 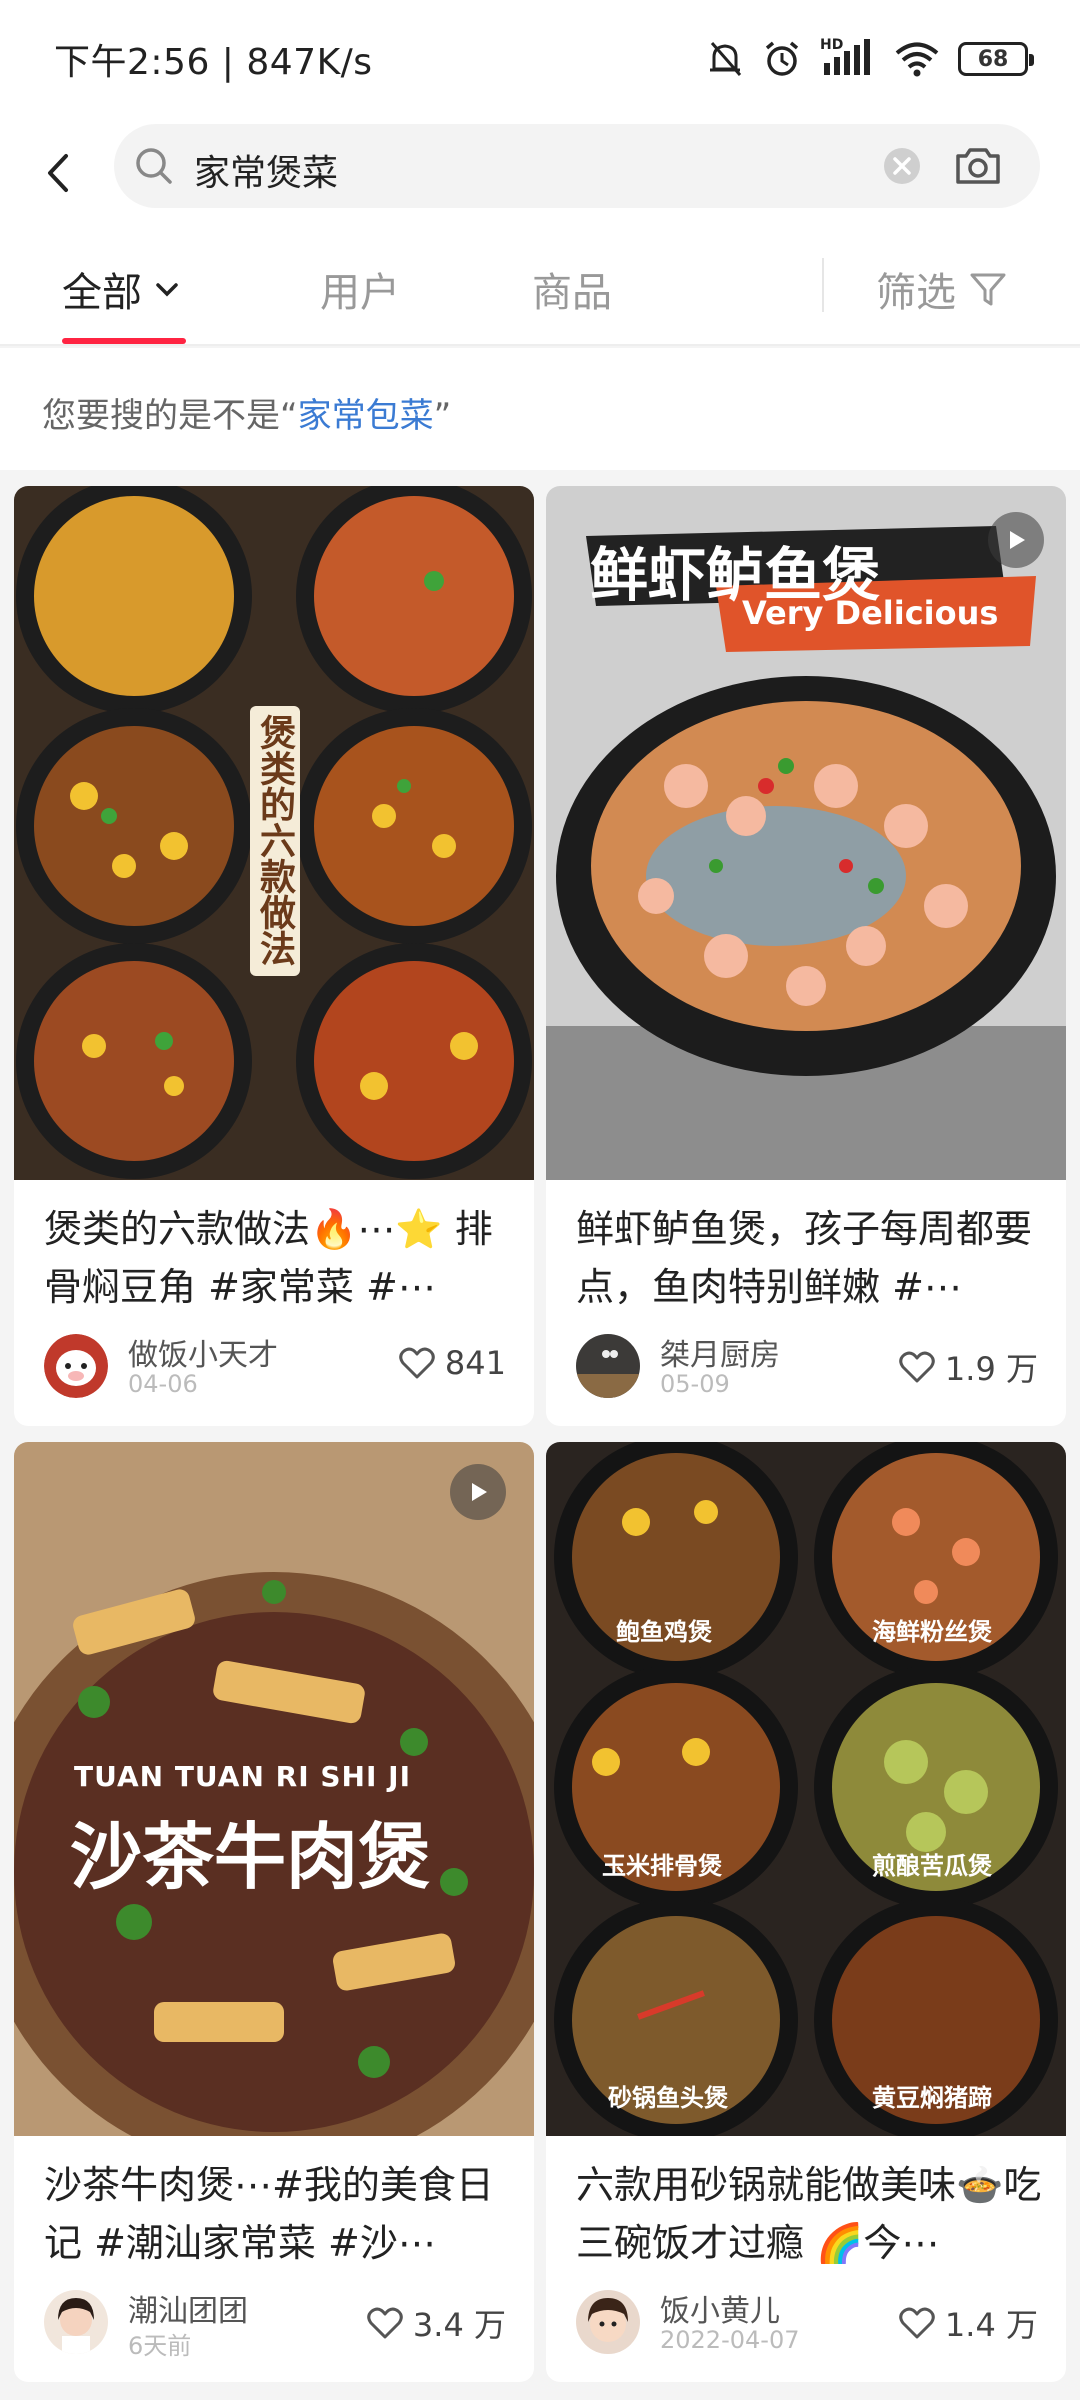 I want to click on cover-overlay-text: 煲类的六款做法, so click(x=274, y=840).